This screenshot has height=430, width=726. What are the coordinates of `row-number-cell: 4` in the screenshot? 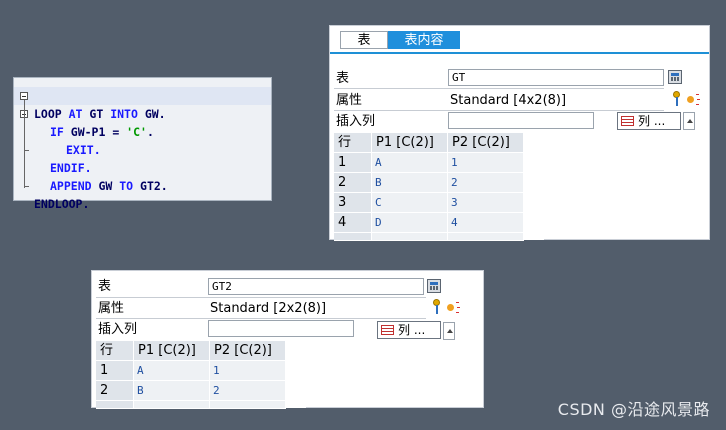 It's located at (353, 223).